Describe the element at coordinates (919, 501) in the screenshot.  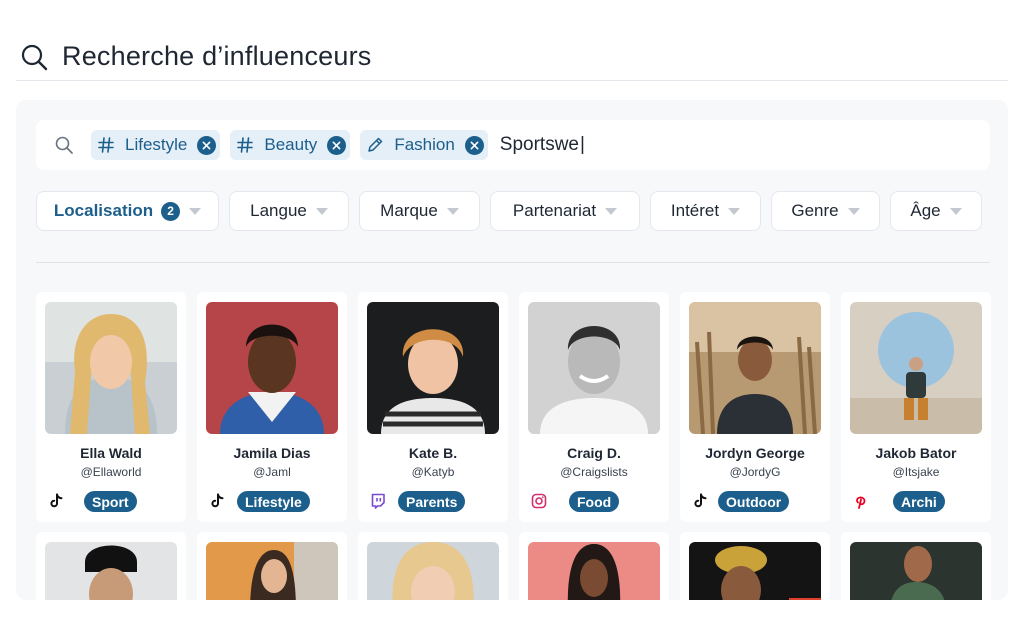
I see `category-tag: Archi` at that location.